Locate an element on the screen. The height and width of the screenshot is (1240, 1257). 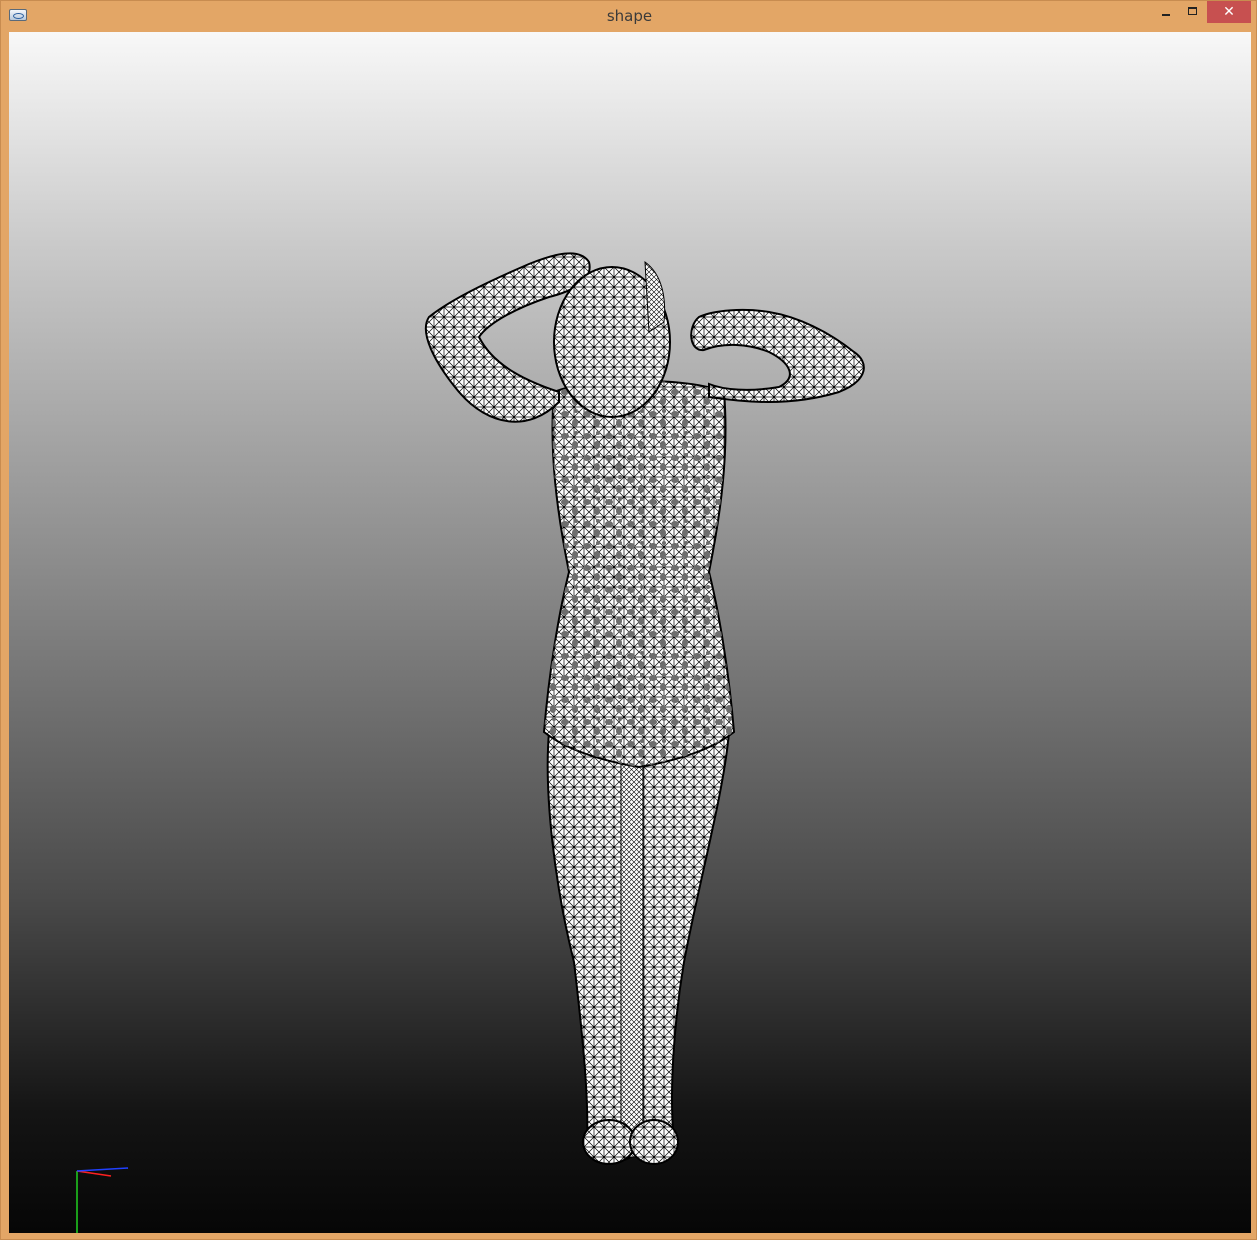
mesh-arm-right is located at coordinates (777, 355).